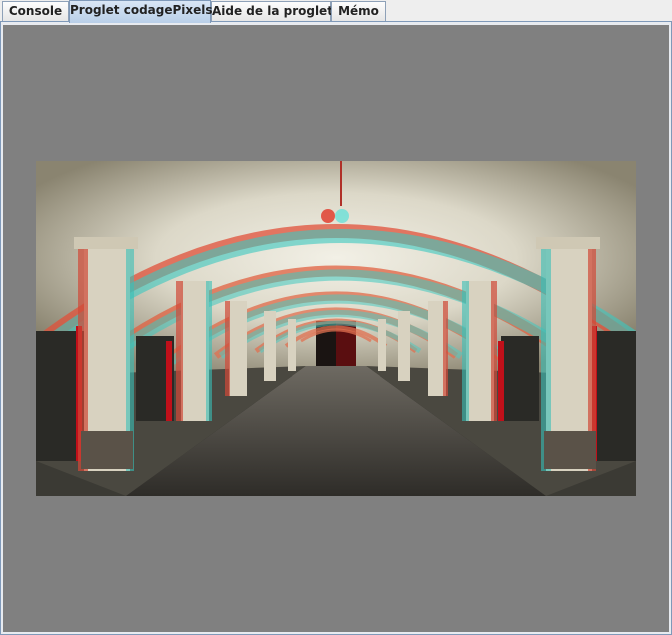 The image size is (672, 635). What do you see at coordinates (272, 11) in the screenshot?
I see `tab-aide-de-la-proglet: Aide de la proglet` at bounding box center [272, 11].